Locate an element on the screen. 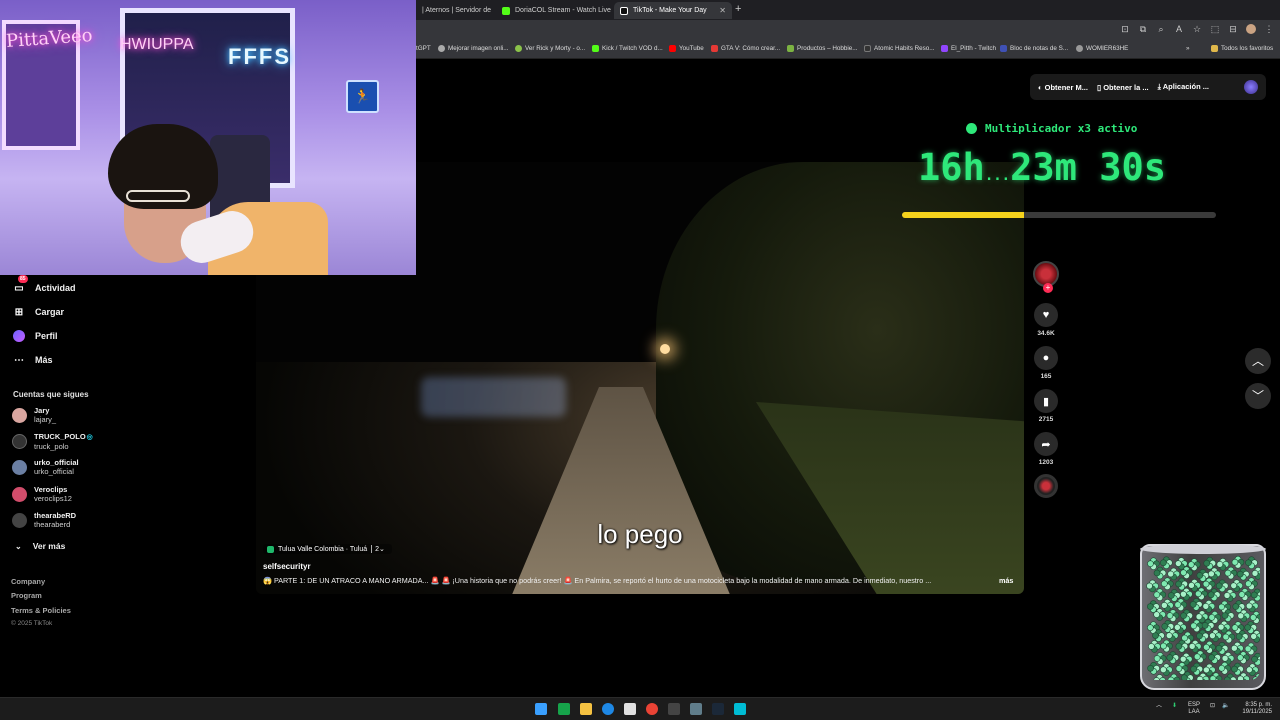 Image resolution: width=1280 pixels, height=720 pixels. install-icon: ⊡ is located at coordinates (1125, 29).